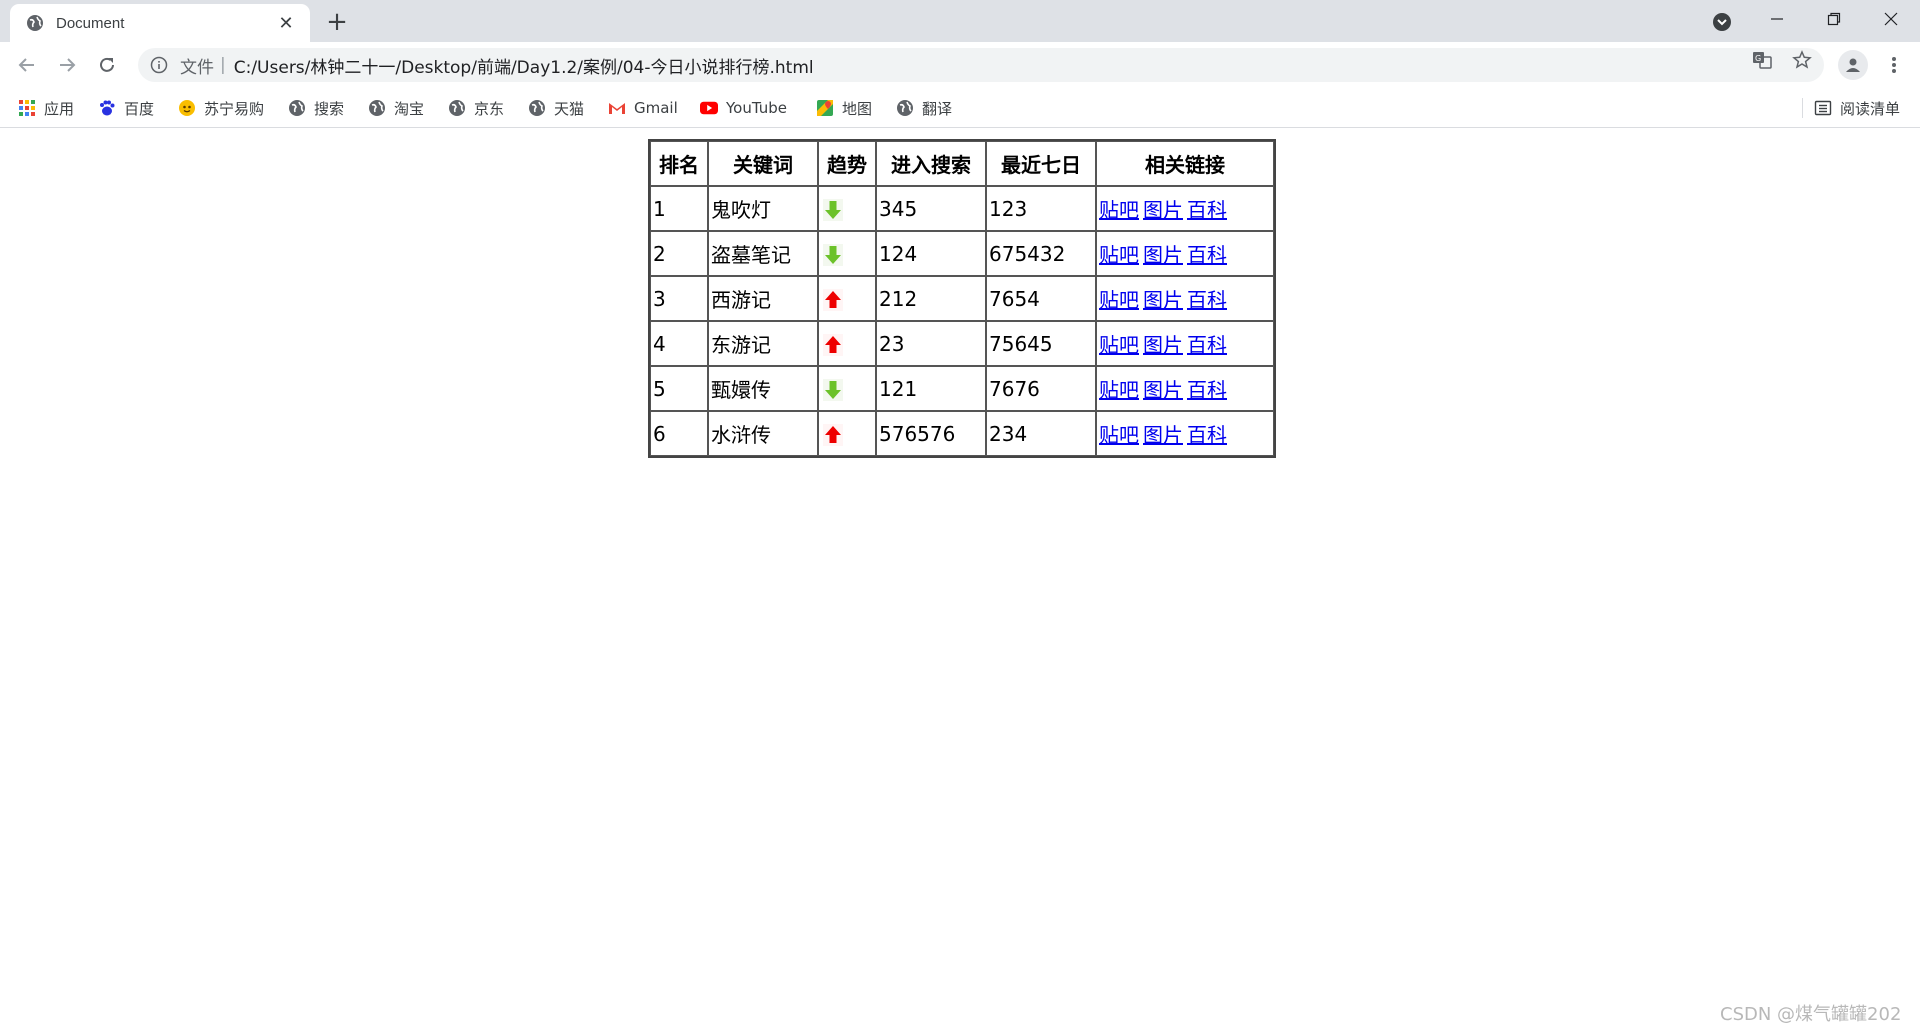 The height and width of the screenshot is (1030, 1920). What do you see at coordinates (1762, 60) in the screenshot?
I see `translate-icon: G` at bounding box center [1762, 60].